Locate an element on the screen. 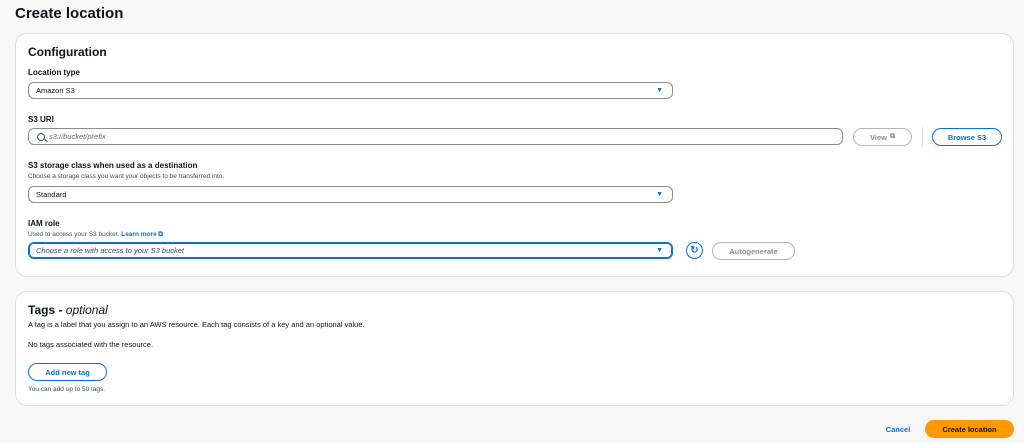 The width and height of the screenshot is (1024, 443). create-location-button: Create location is located at coordinates (969, 429).